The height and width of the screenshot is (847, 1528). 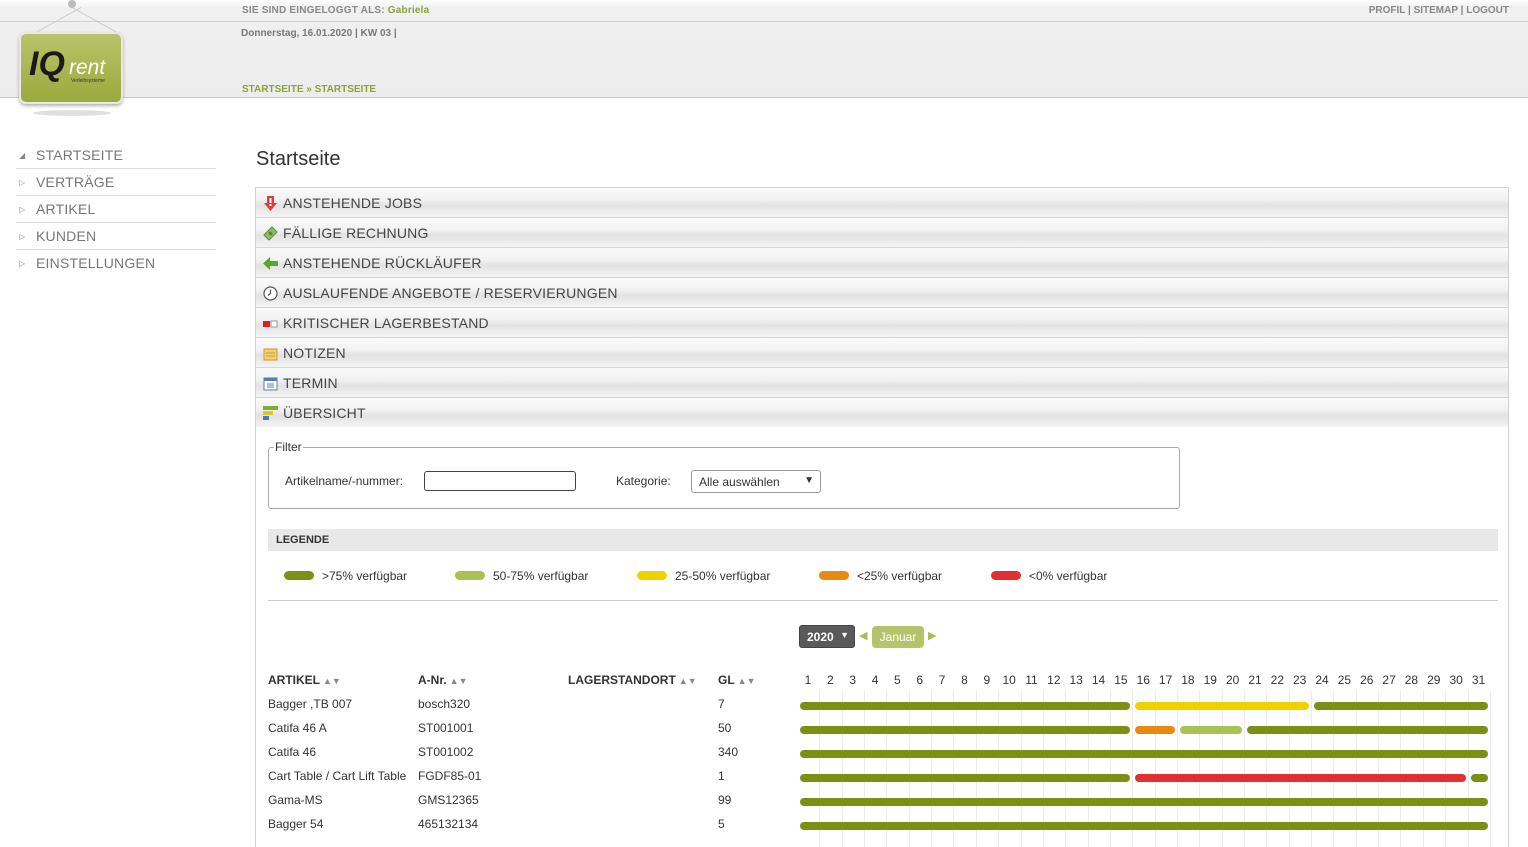 I want to click on accordion-uebersicht: ÜBERSICHT, so click(x=882, y=412).